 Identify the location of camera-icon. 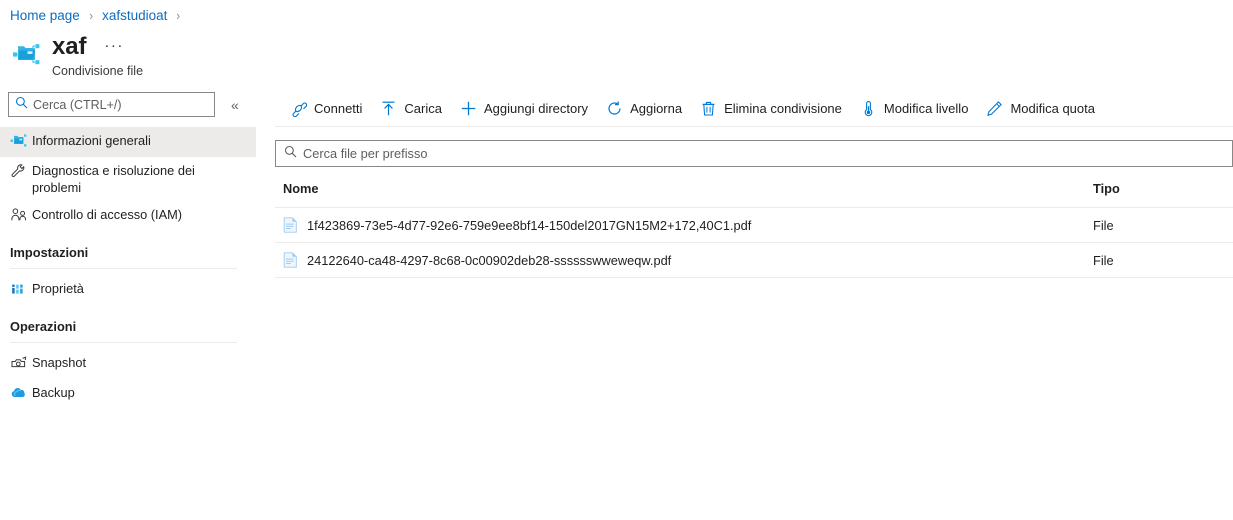
(21, 364).